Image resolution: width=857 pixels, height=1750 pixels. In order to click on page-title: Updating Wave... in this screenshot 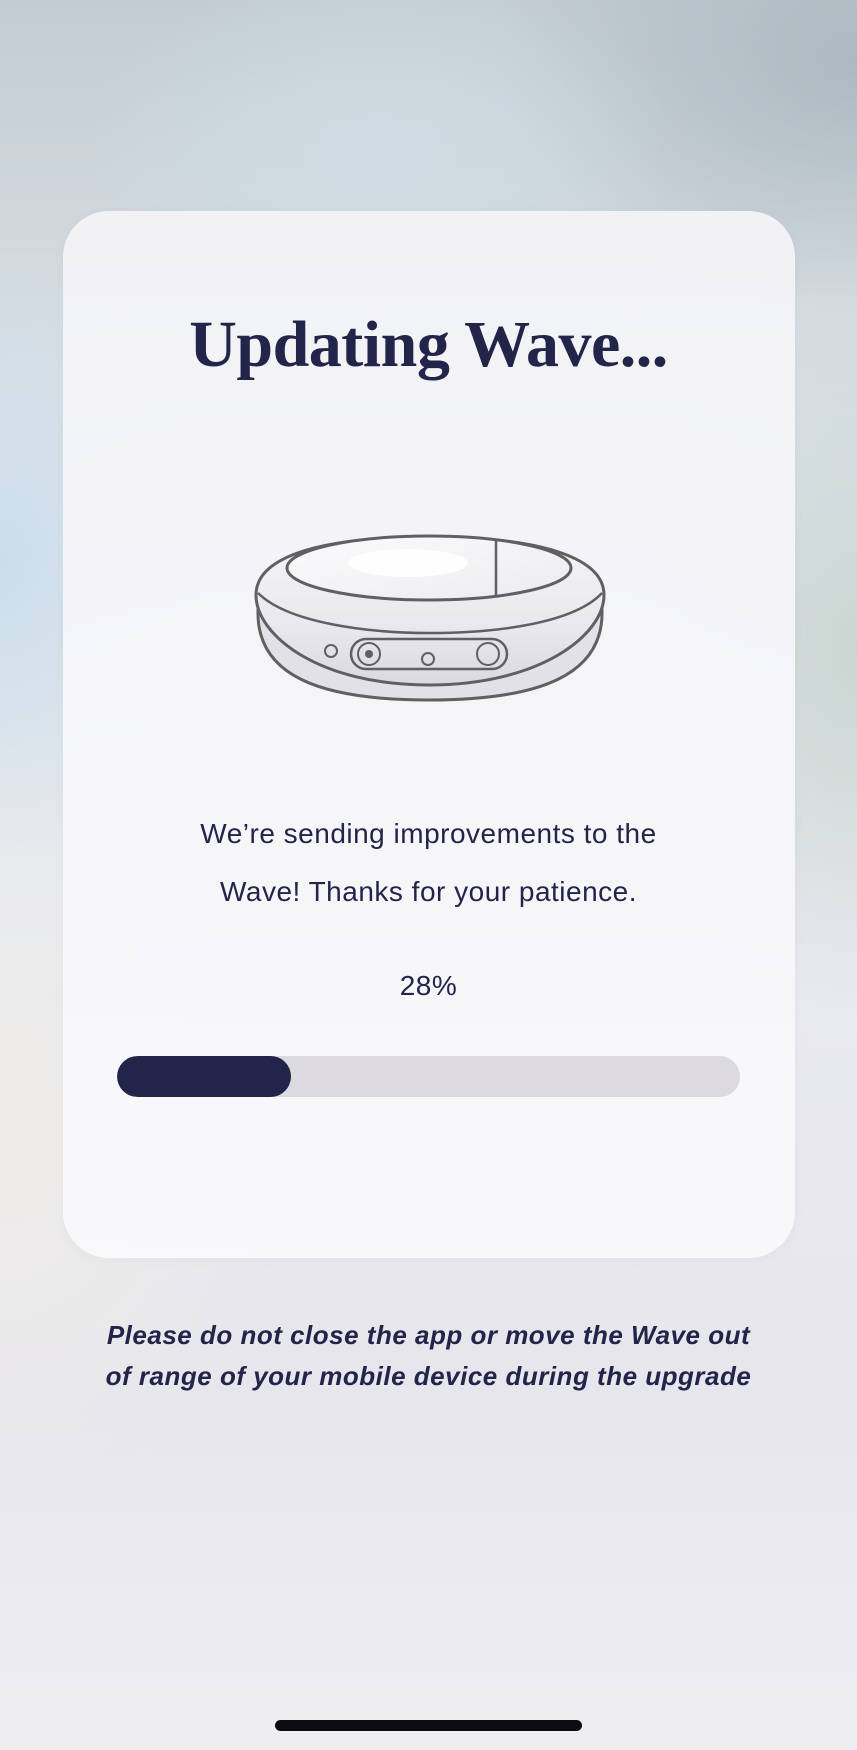, I will do `click(428, 344)`.